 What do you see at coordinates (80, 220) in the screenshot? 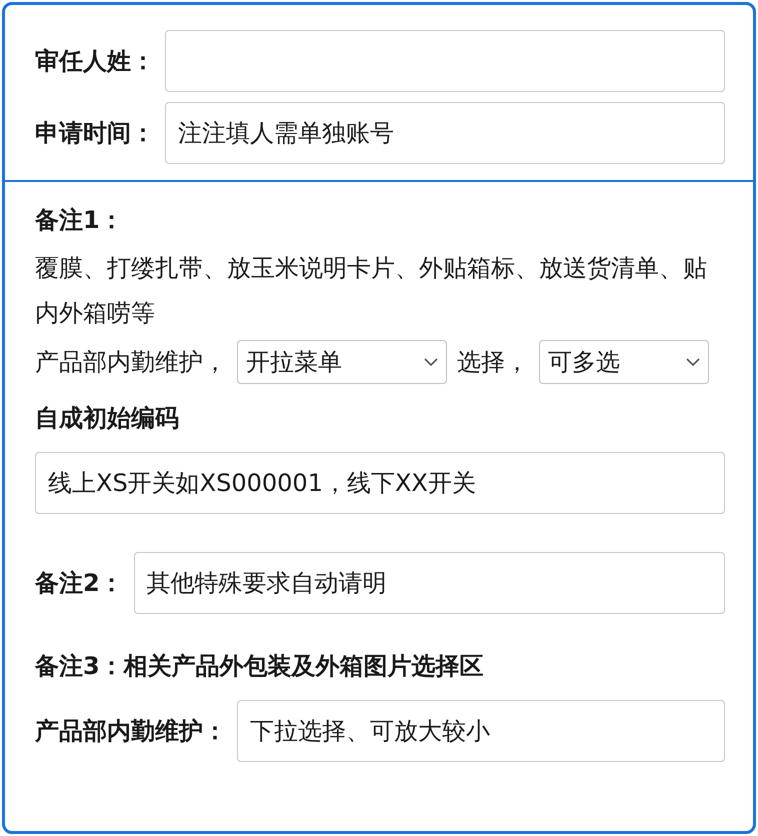
I see `section-label: 备注1：` at bounding box center [80, 220].